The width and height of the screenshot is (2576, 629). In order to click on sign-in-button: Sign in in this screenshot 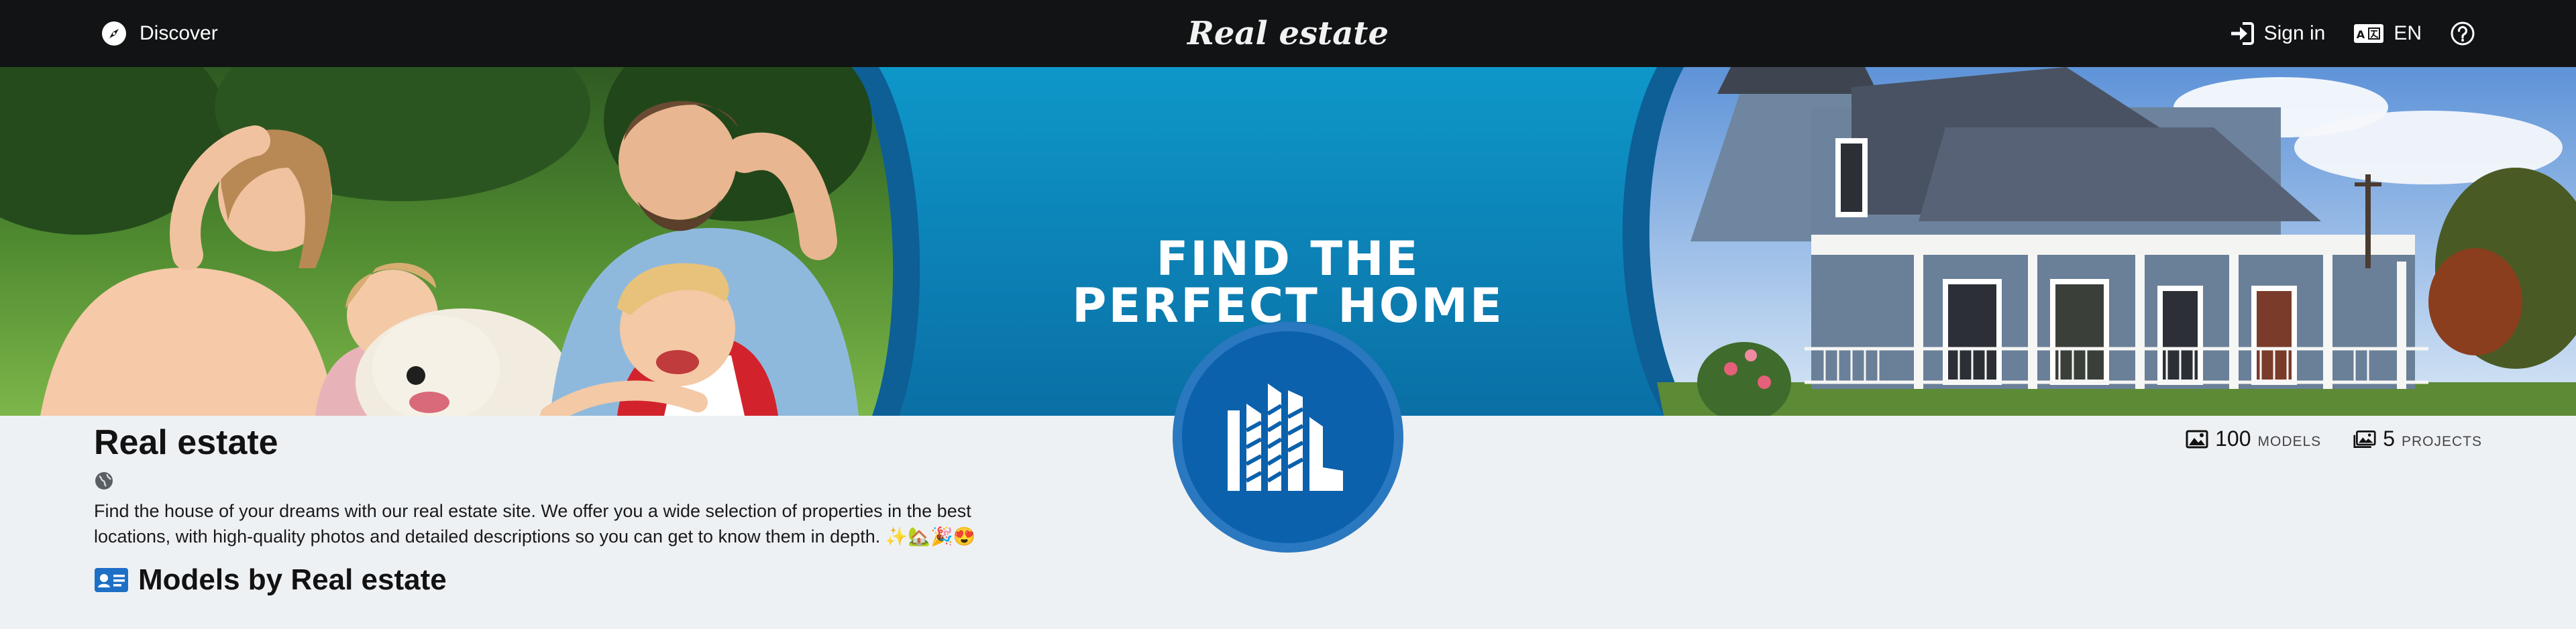, I will do `click(2277, 33)`.